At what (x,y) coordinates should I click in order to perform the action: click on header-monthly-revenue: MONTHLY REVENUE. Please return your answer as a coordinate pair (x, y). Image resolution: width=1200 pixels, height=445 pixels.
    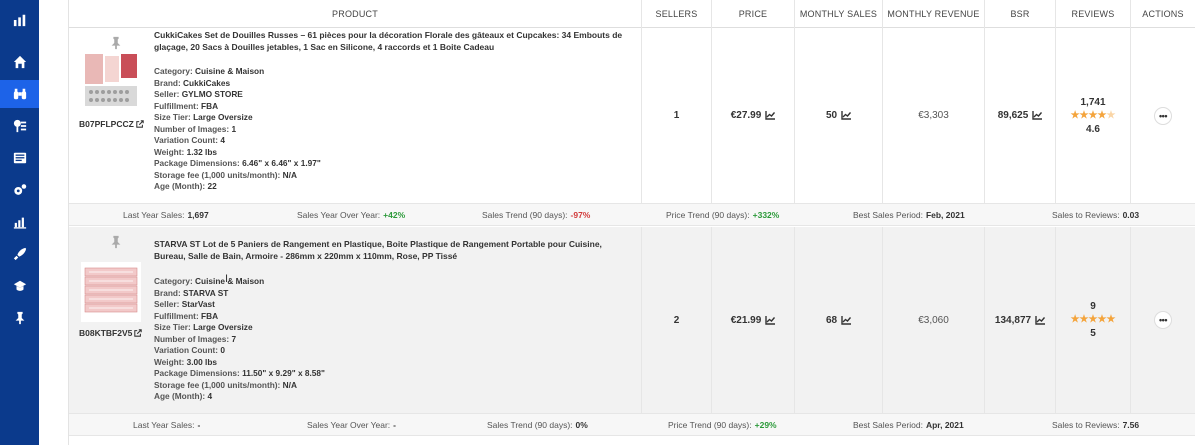
    Looking at the image, I should click on (934, 14).